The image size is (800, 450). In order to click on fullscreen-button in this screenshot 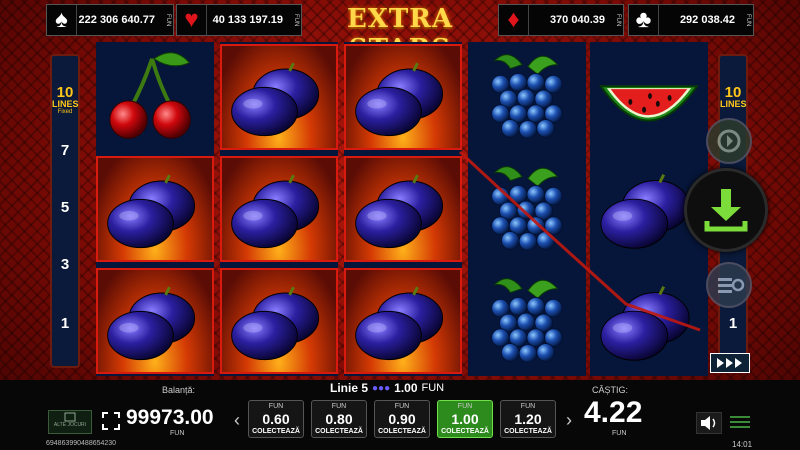, I will do `click(111, 421)`.